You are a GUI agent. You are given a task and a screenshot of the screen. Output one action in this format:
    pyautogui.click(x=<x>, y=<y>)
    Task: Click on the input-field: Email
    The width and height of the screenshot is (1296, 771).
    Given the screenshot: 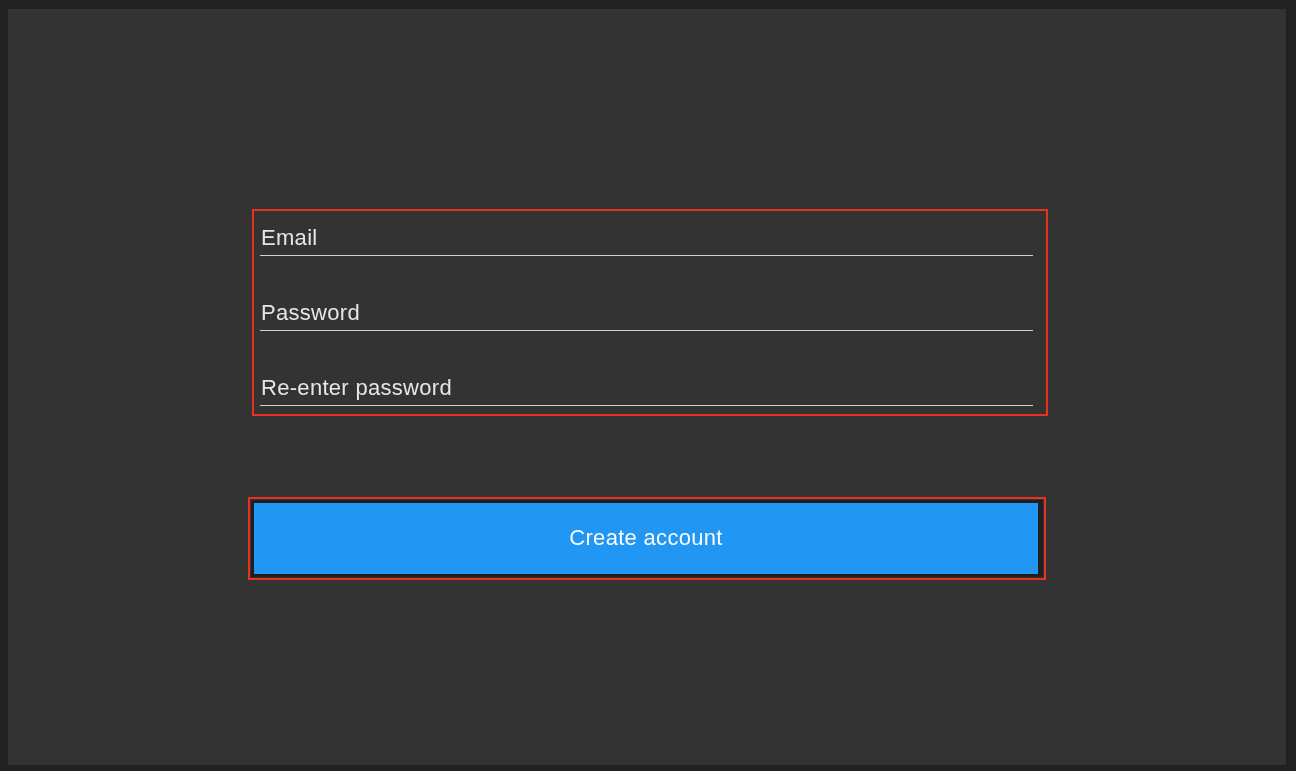 What is the action you would take?
    pyautogui.click(x=646, y=239)
    